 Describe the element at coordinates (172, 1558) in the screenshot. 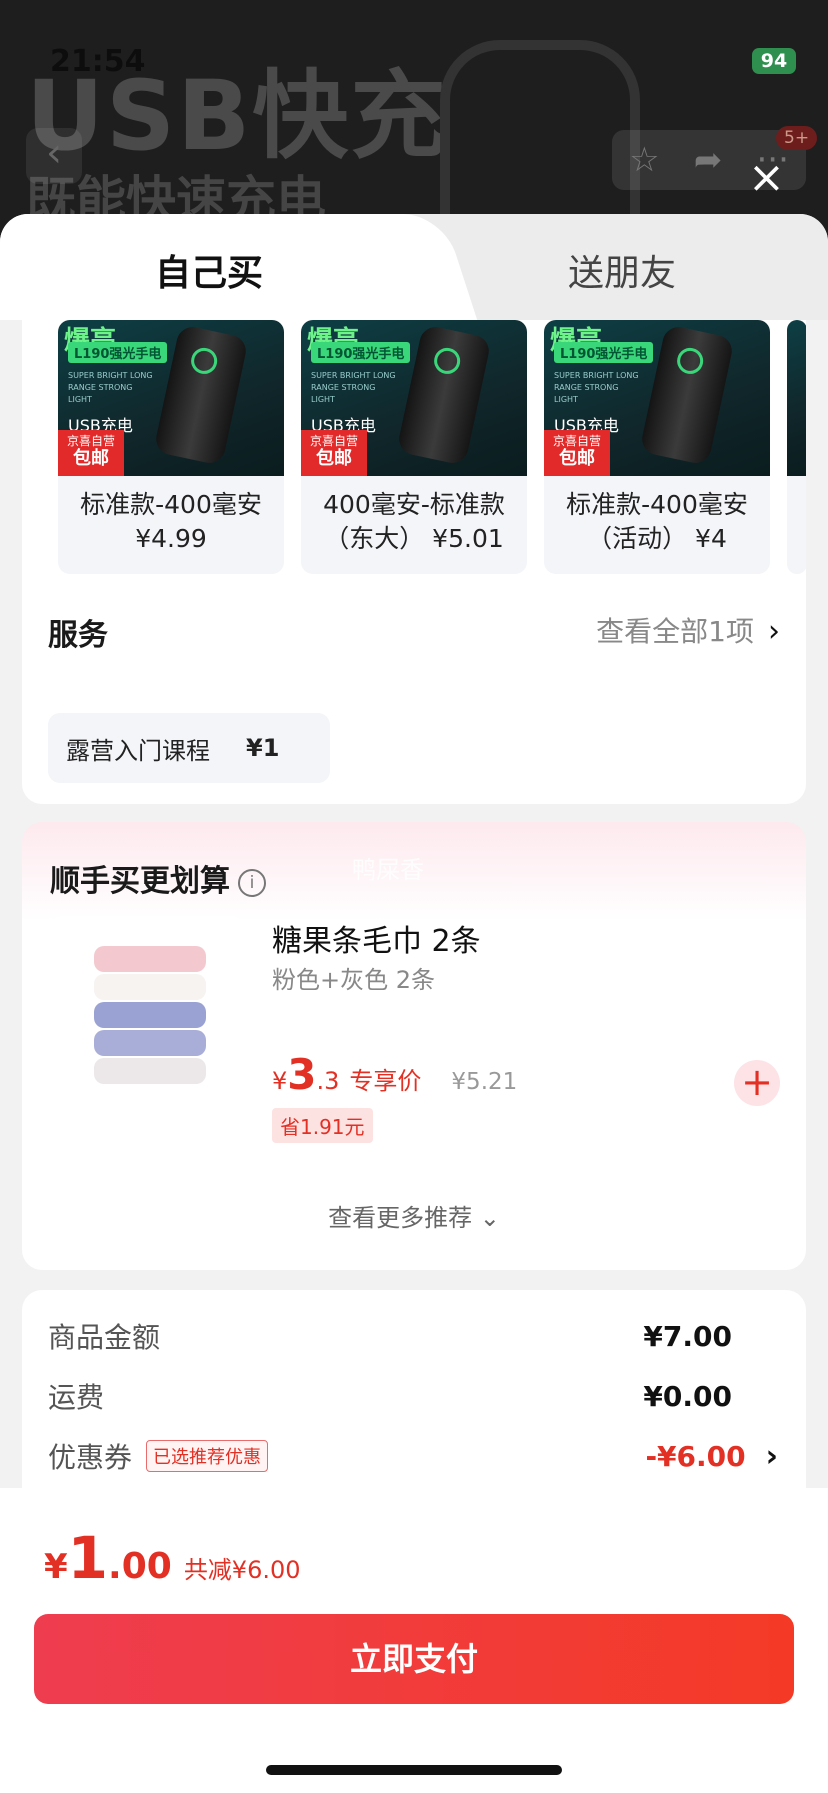

I see `total-price: ¥1.00 共减¥6.00` at that location.